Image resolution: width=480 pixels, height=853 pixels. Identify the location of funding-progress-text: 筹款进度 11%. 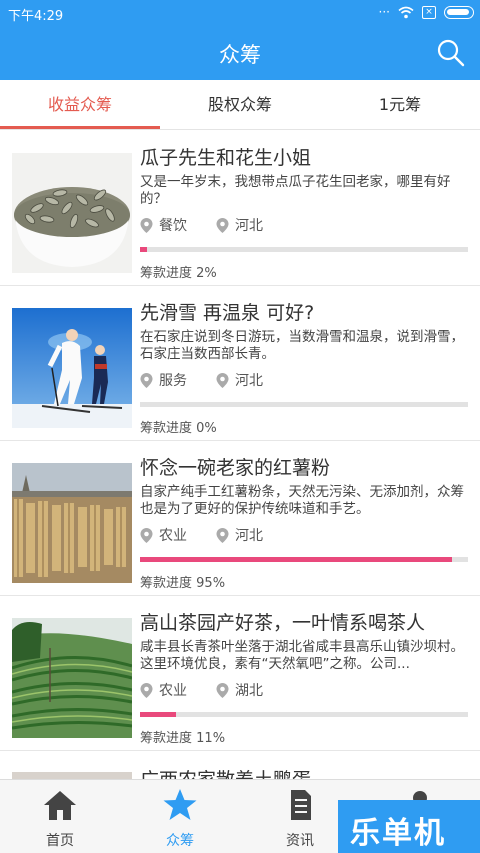
(182, 736).